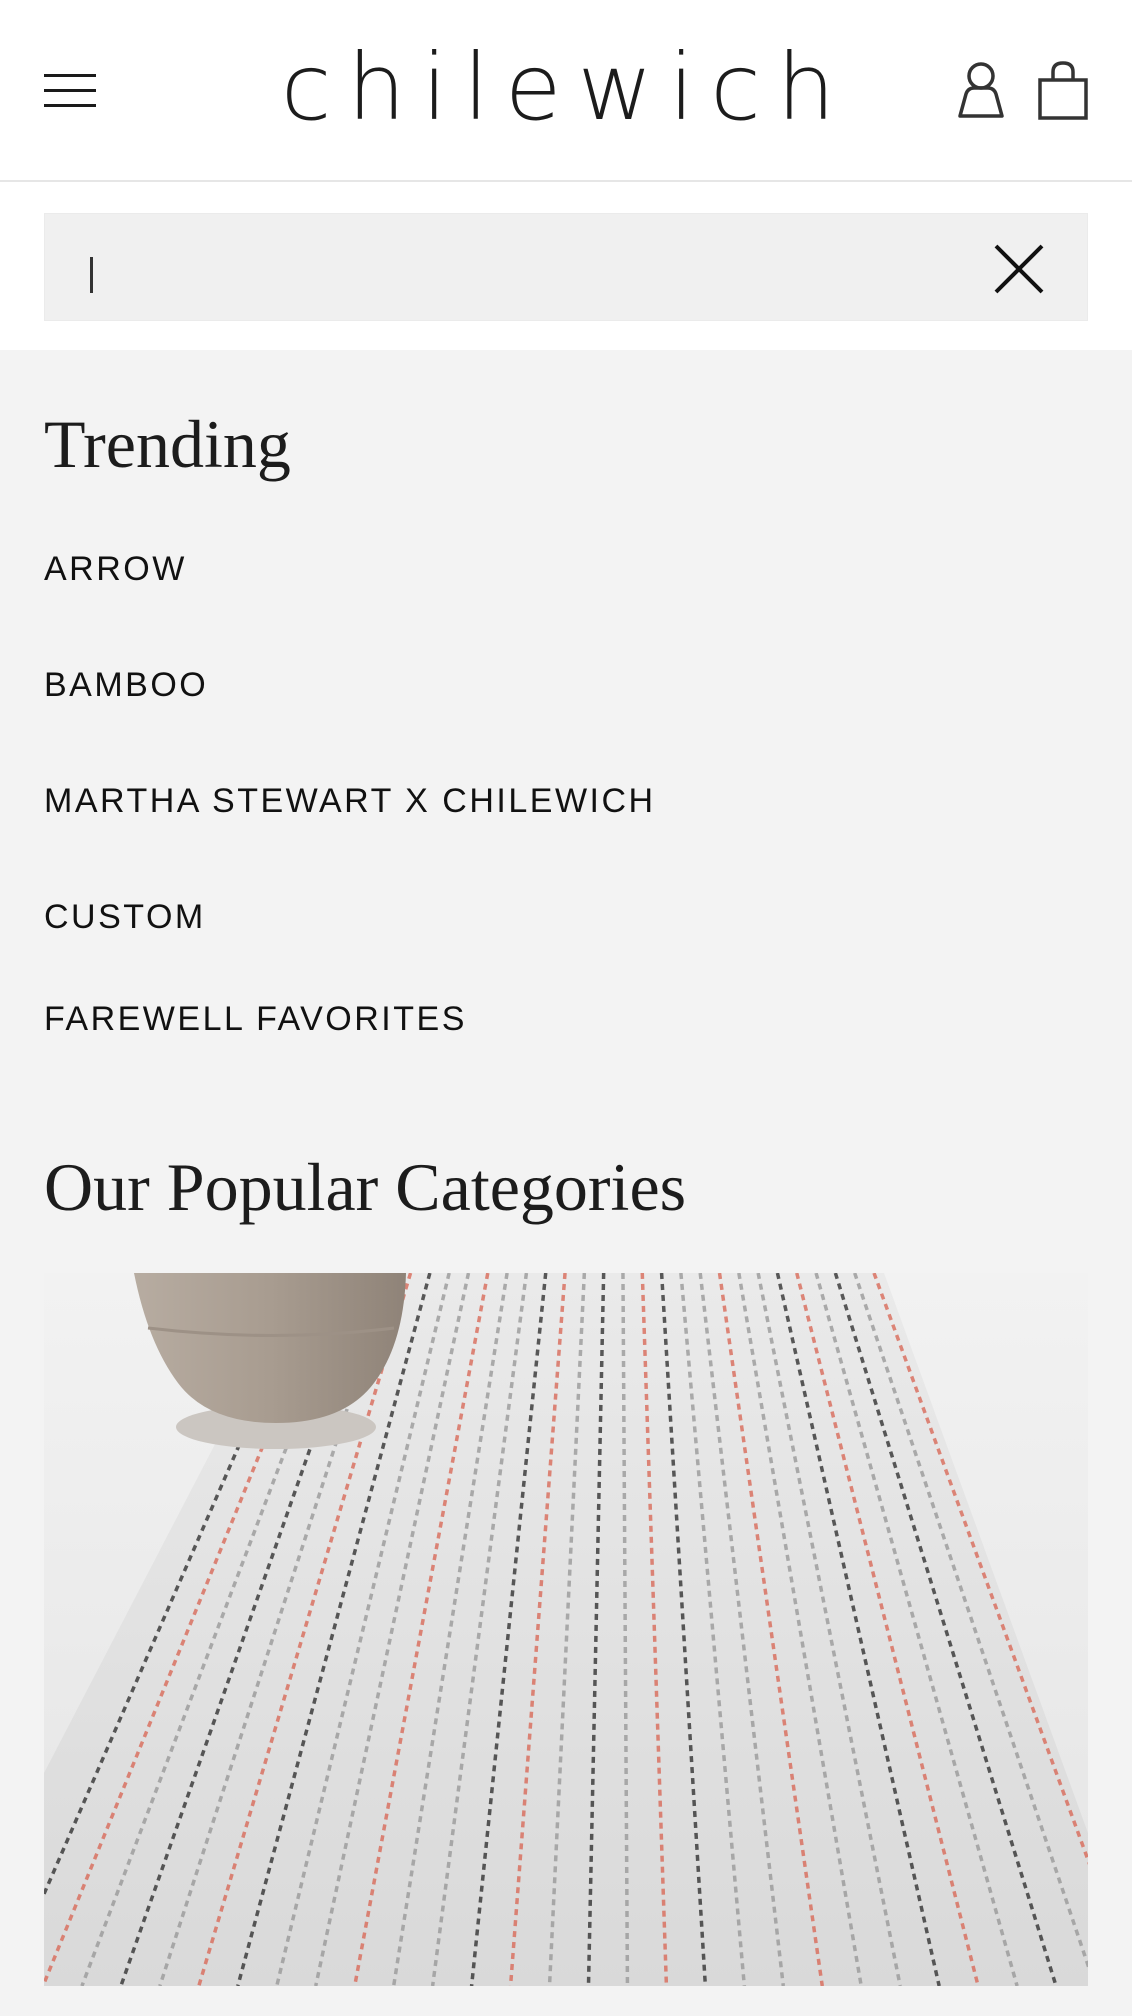  I want to click on trending-item-farewell-favorites: FAREWELL FAVORITES, so click(255, 1019).